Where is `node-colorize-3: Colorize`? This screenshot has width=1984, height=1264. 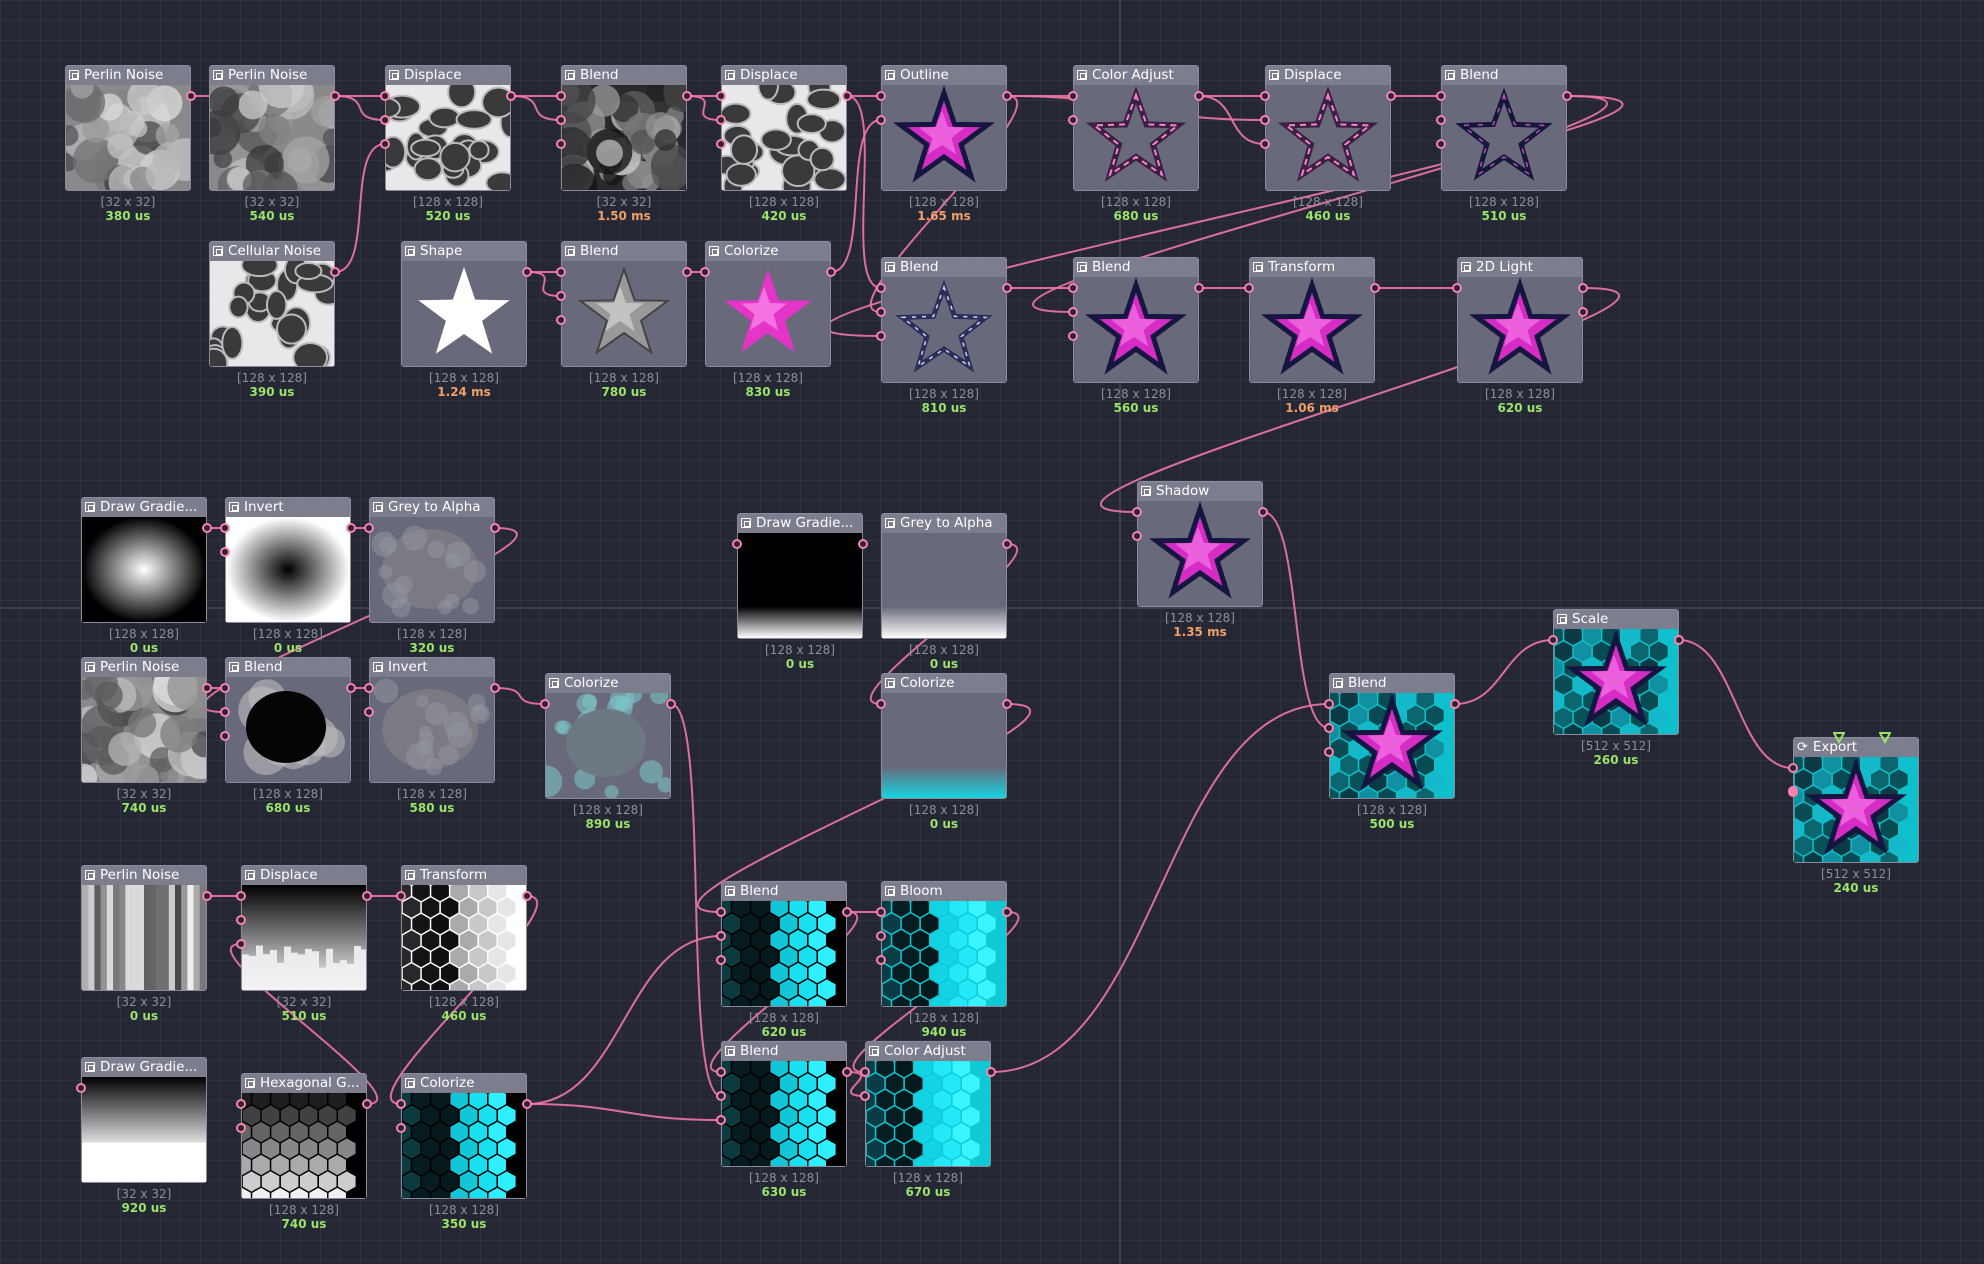 node-colorize-3: Colorize is located at coordinates (944, 736).